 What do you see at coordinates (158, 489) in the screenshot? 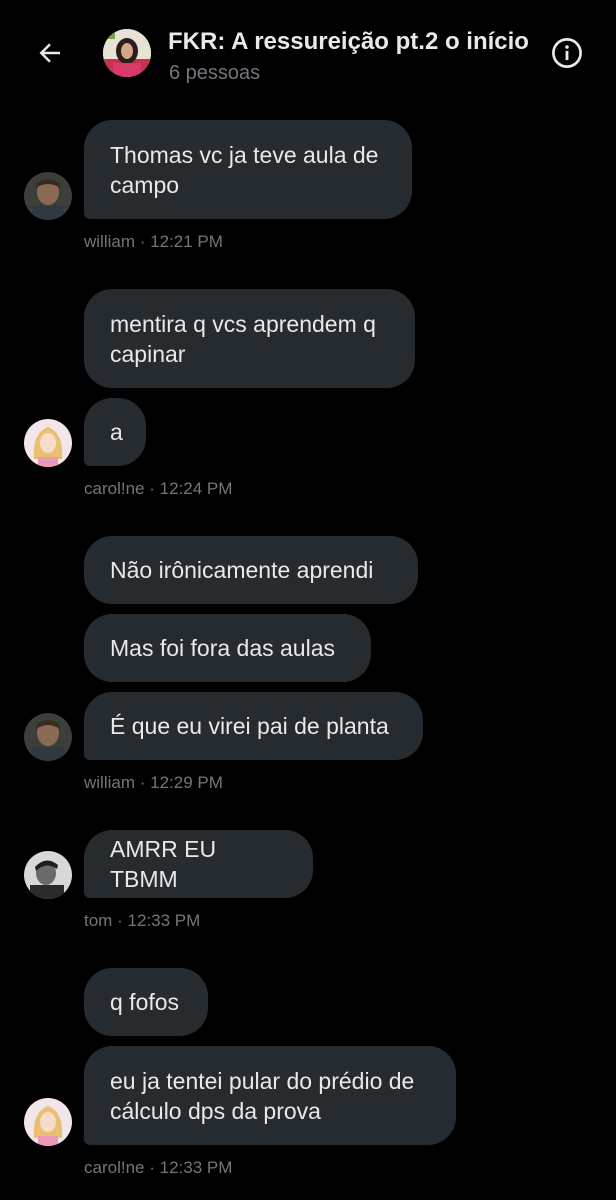
I see `message-meta: carol!ne · 12:24 PM` at bounding box center [158, 489].